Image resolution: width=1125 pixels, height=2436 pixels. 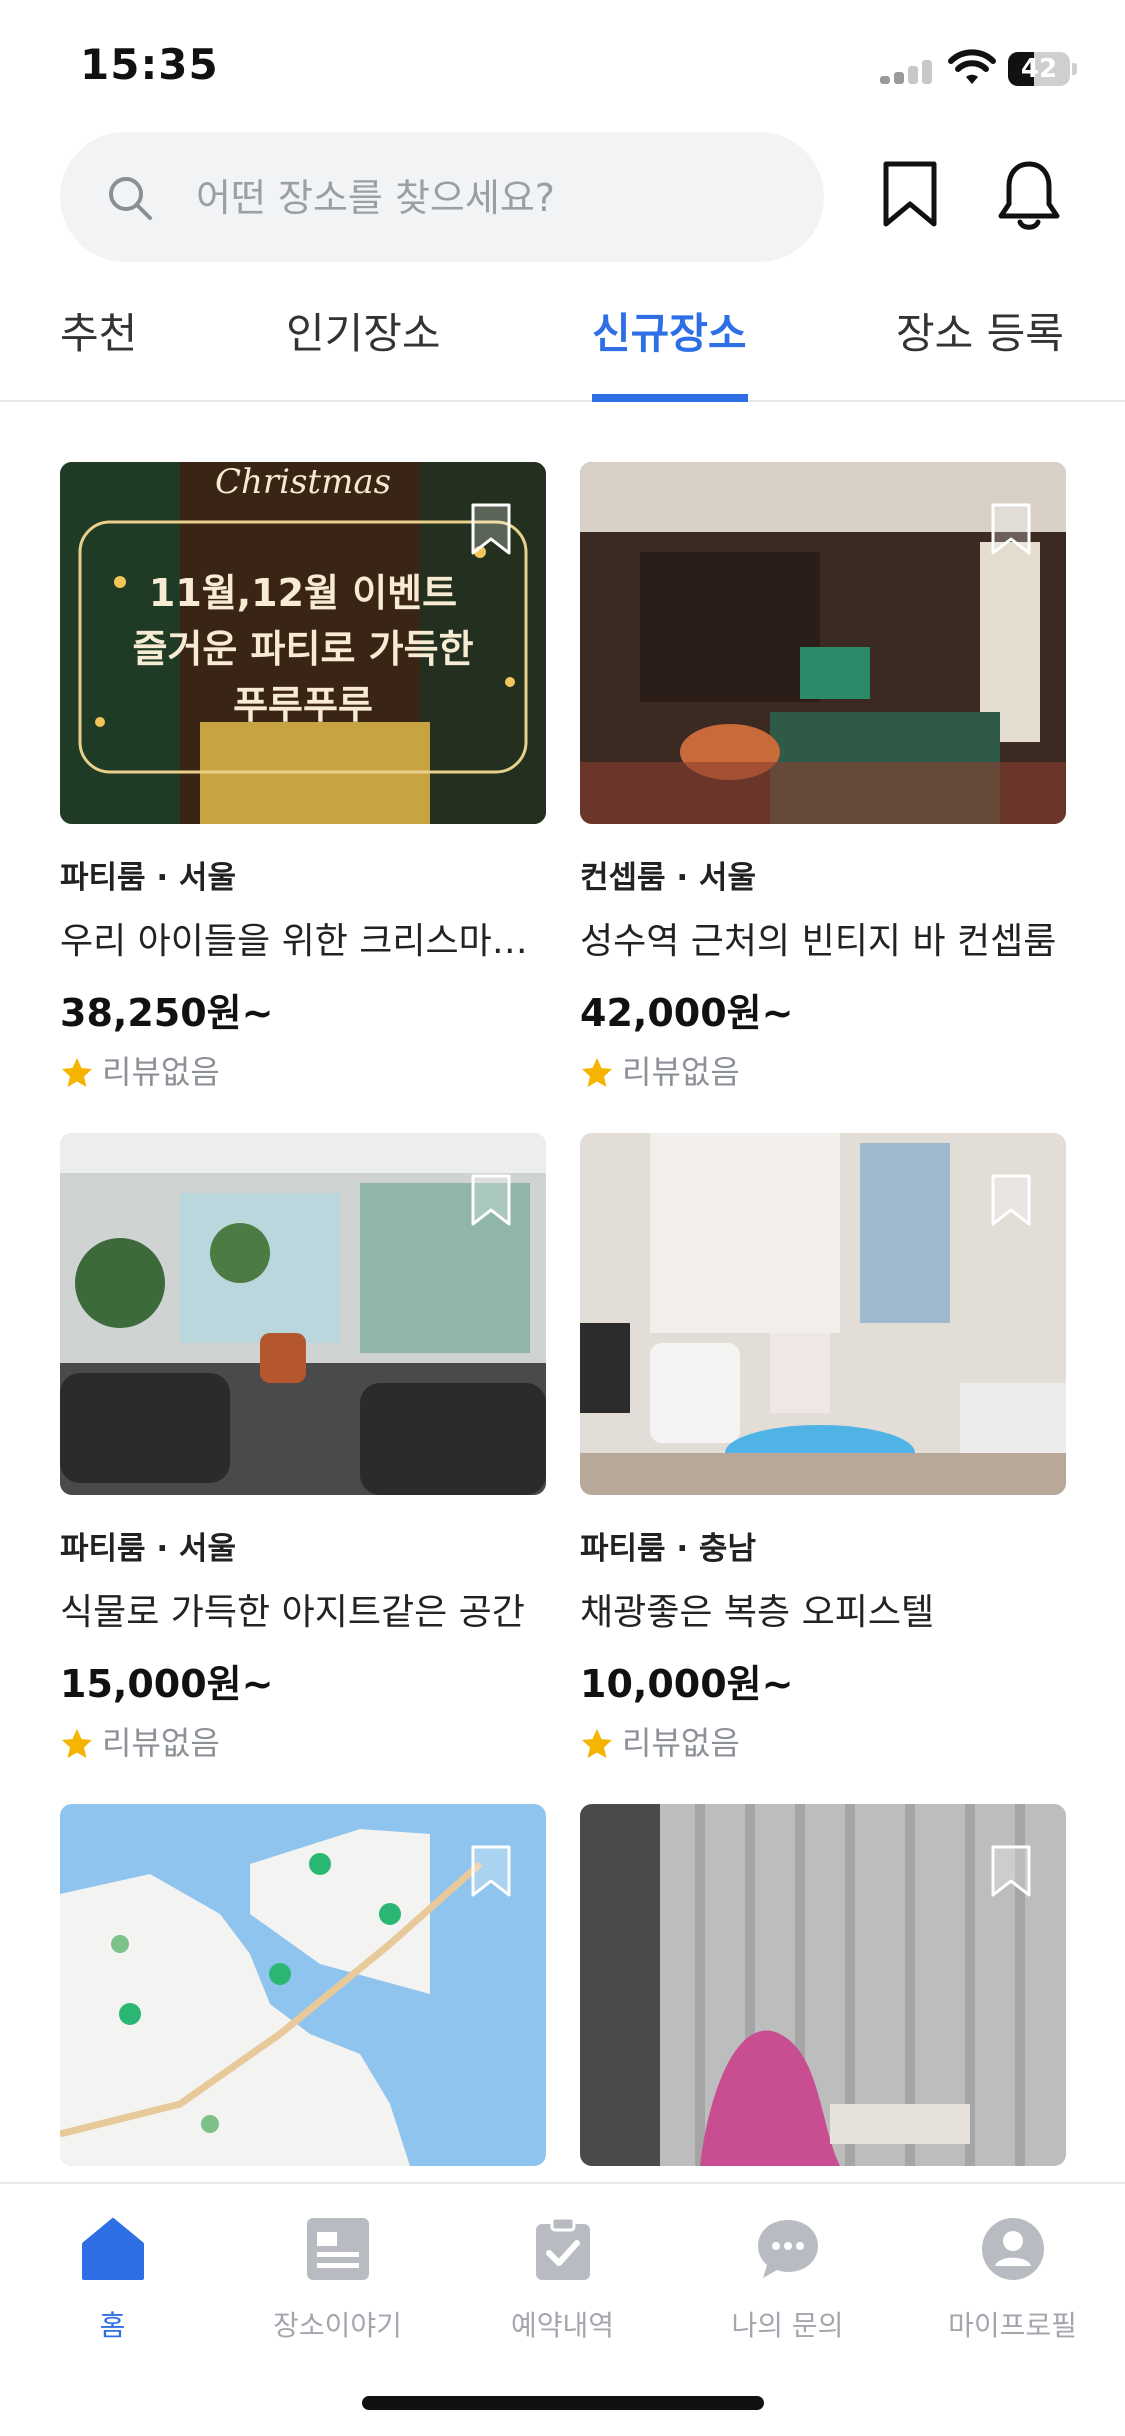 I want to click on nav-my-inquiries-label: 나의 문의, so click(x=787, y=2325).